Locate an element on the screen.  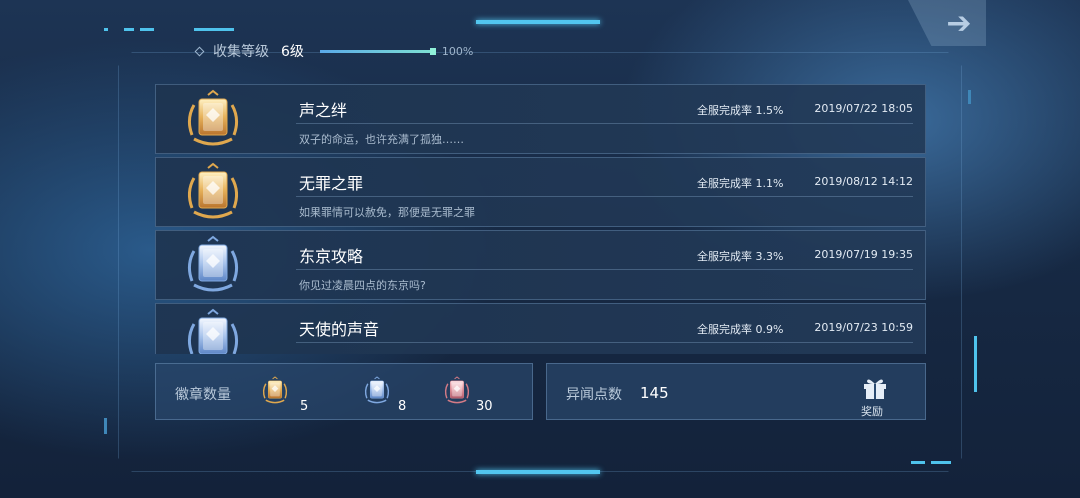
blue-badge-count: 8 is located at coordinates (402, 406).